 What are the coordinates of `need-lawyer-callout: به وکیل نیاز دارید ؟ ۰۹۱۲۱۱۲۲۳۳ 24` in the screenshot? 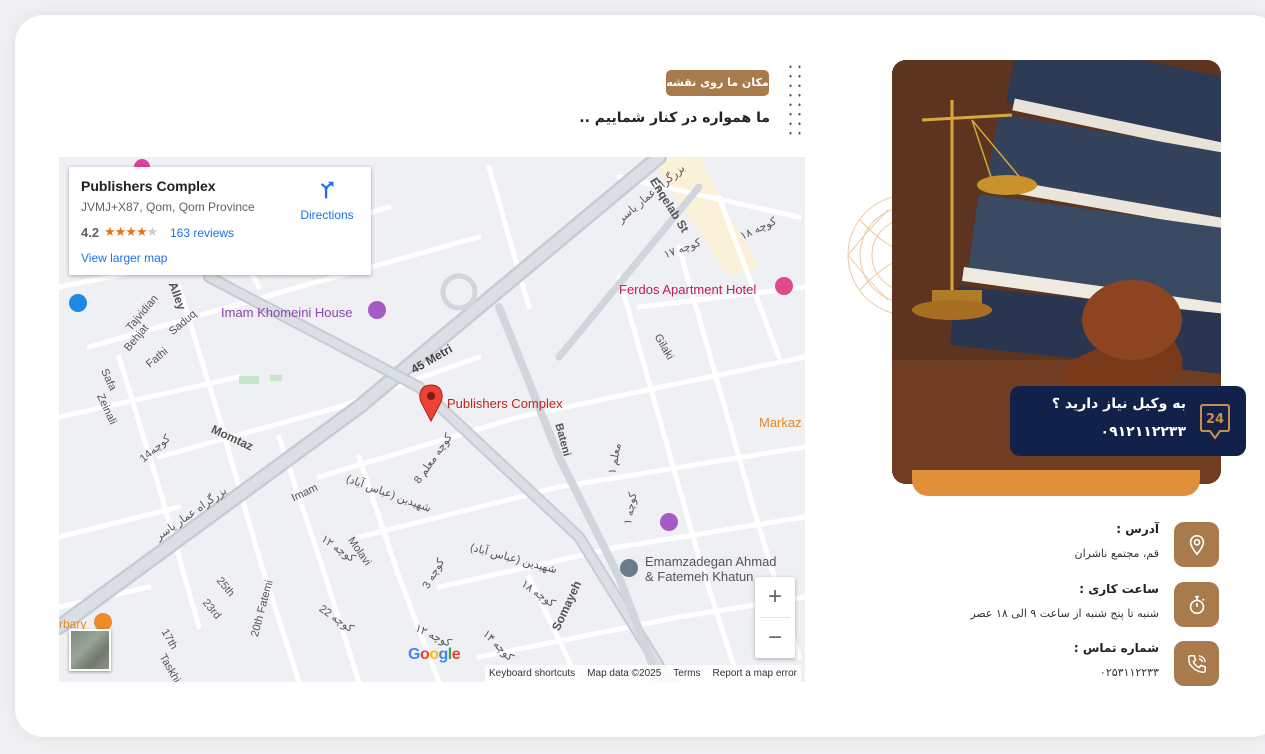 It's located at (1128, 421).